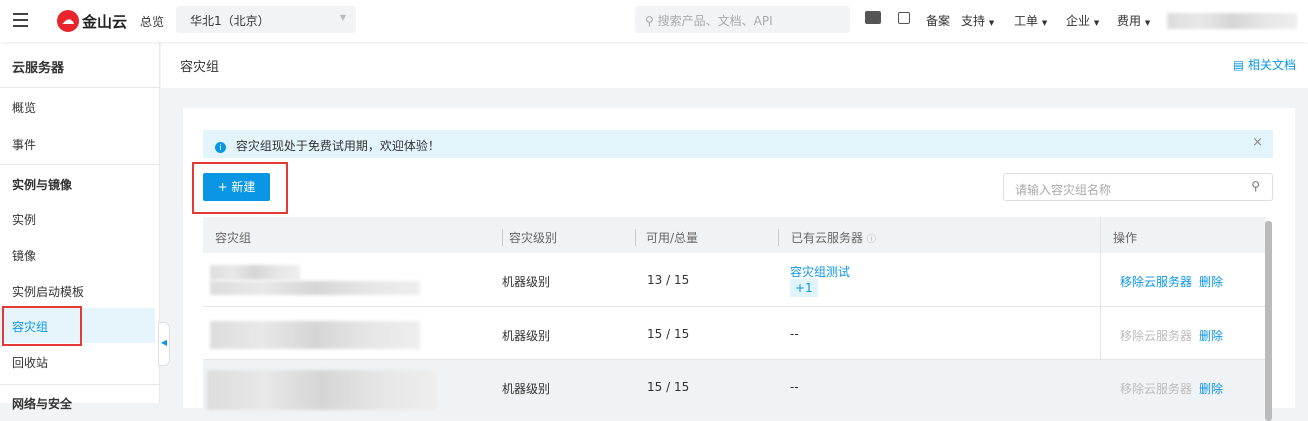 The width and height of the screenshot is (1308, 421). I want to click on highlight-box, so click(42, 326).